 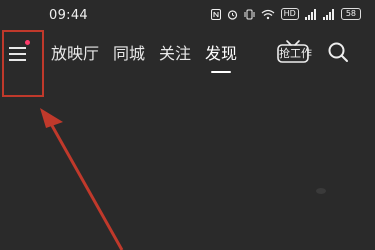 I want to click on search-icon, so click(x=338, y=52).